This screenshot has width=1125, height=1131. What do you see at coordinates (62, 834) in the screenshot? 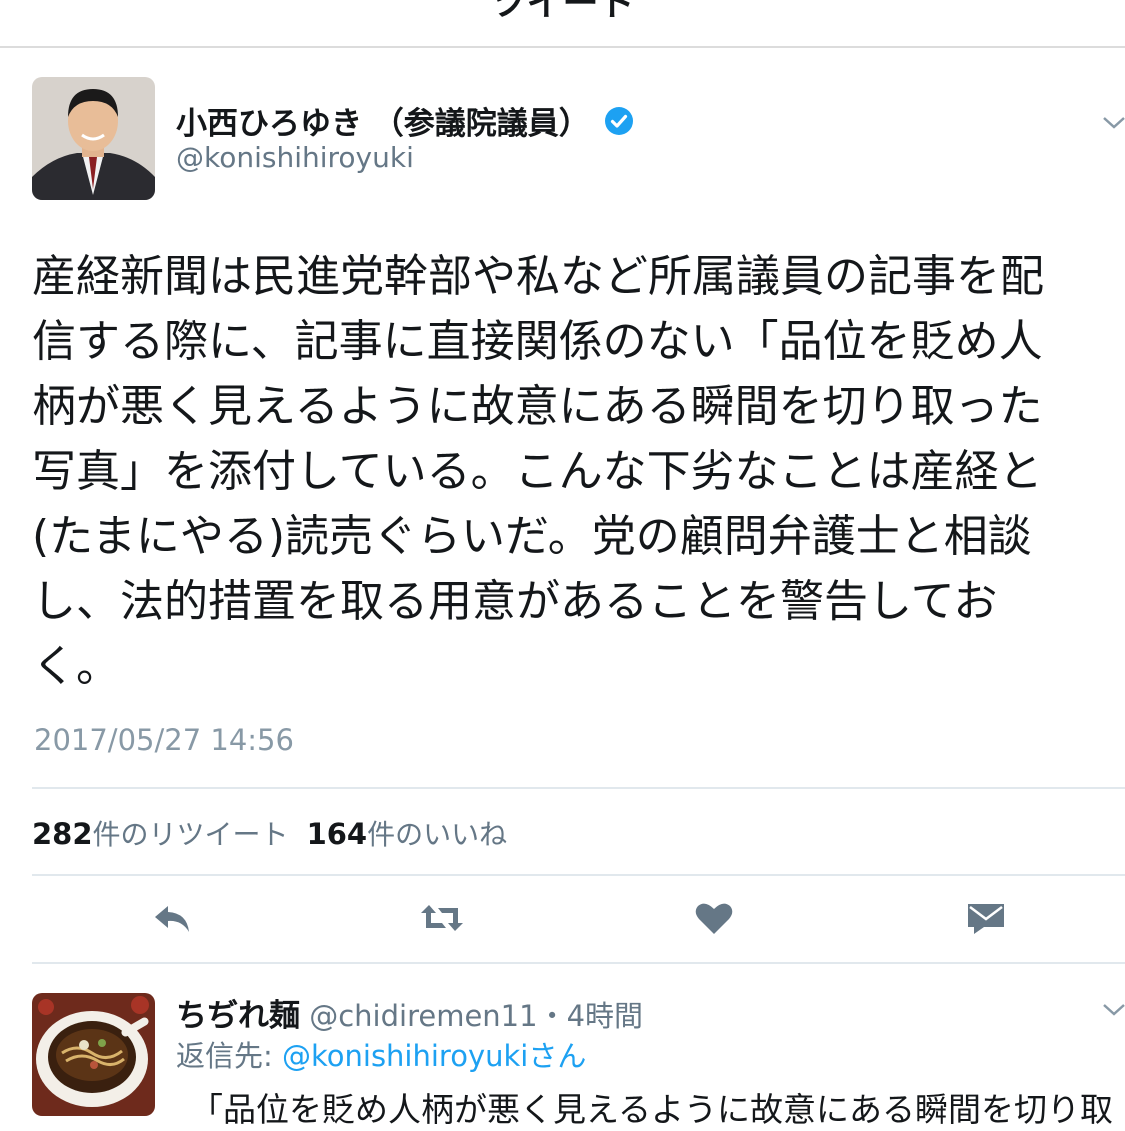
I see `retweet-count: 282` at bounding box center [62, 834].